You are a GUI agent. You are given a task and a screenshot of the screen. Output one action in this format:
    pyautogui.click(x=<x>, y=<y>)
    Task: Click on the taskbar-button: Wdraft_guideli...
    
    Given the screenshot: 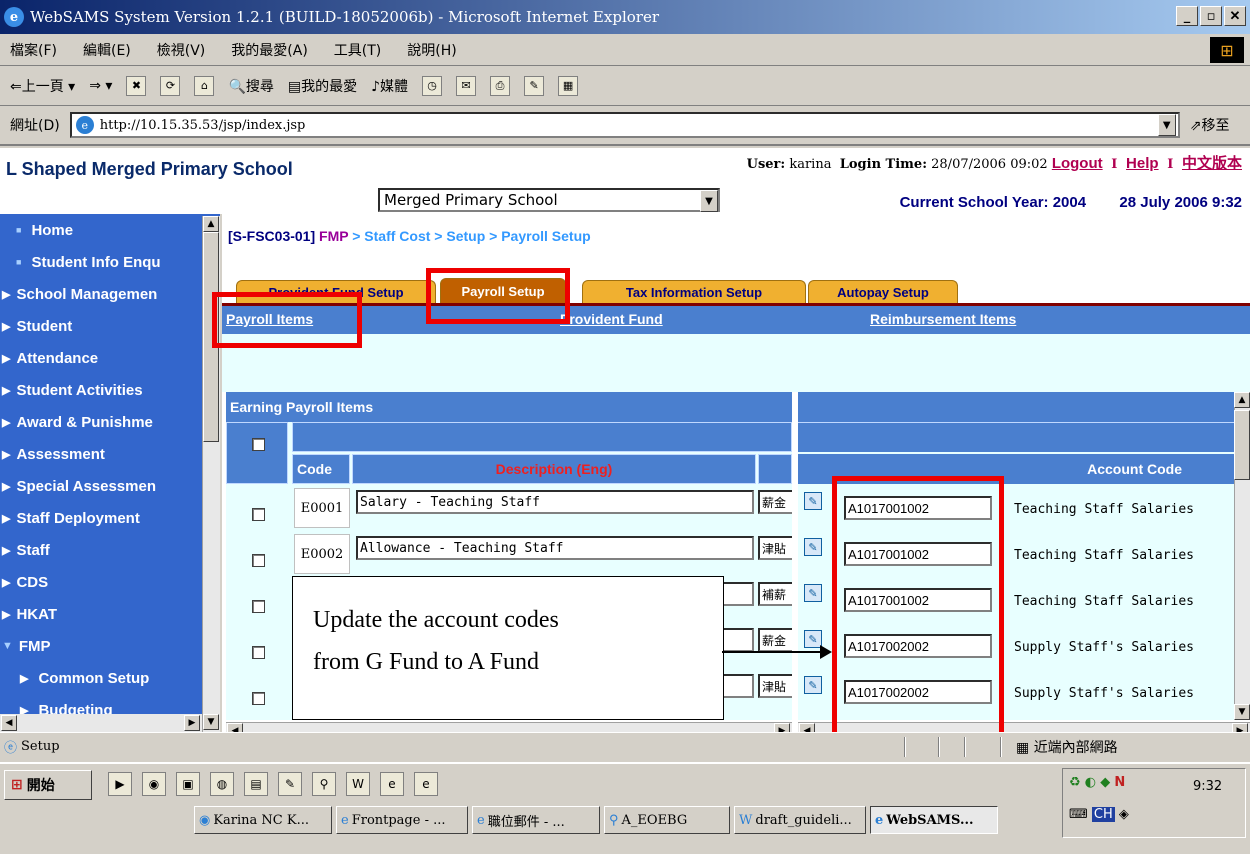 What is the action you would take?
    pyautogui.click(x=800, y=820)
    